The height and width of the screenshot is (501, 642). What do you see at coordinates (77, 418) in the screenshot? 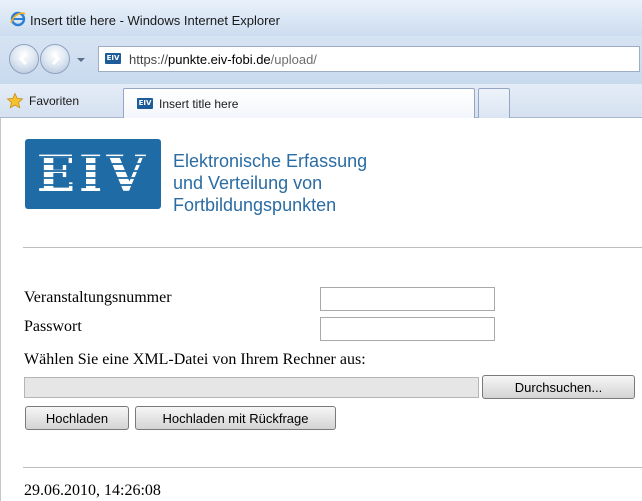
I see `upload-button: Hochladen` at bounding box center [77, 418].